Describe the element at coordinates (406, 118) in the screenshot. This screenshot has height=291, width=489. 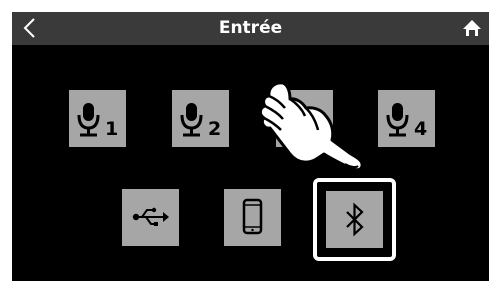
I see `mic-input-4-button: 4` at that location.